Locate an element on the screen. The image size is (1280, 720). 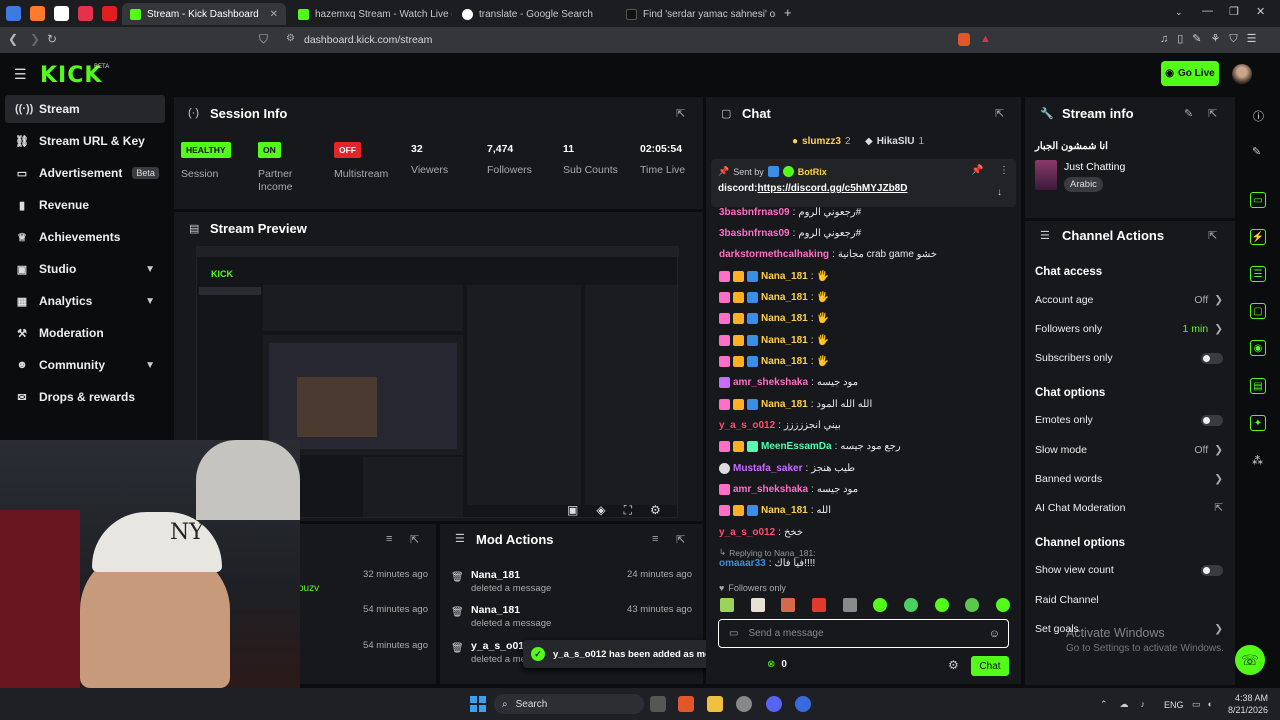
chat-send-button: Chat is located at coordinates (990, 666).